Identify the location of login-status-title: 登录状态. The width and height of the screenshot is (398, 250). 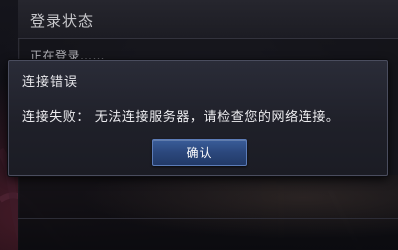
(62, 21).